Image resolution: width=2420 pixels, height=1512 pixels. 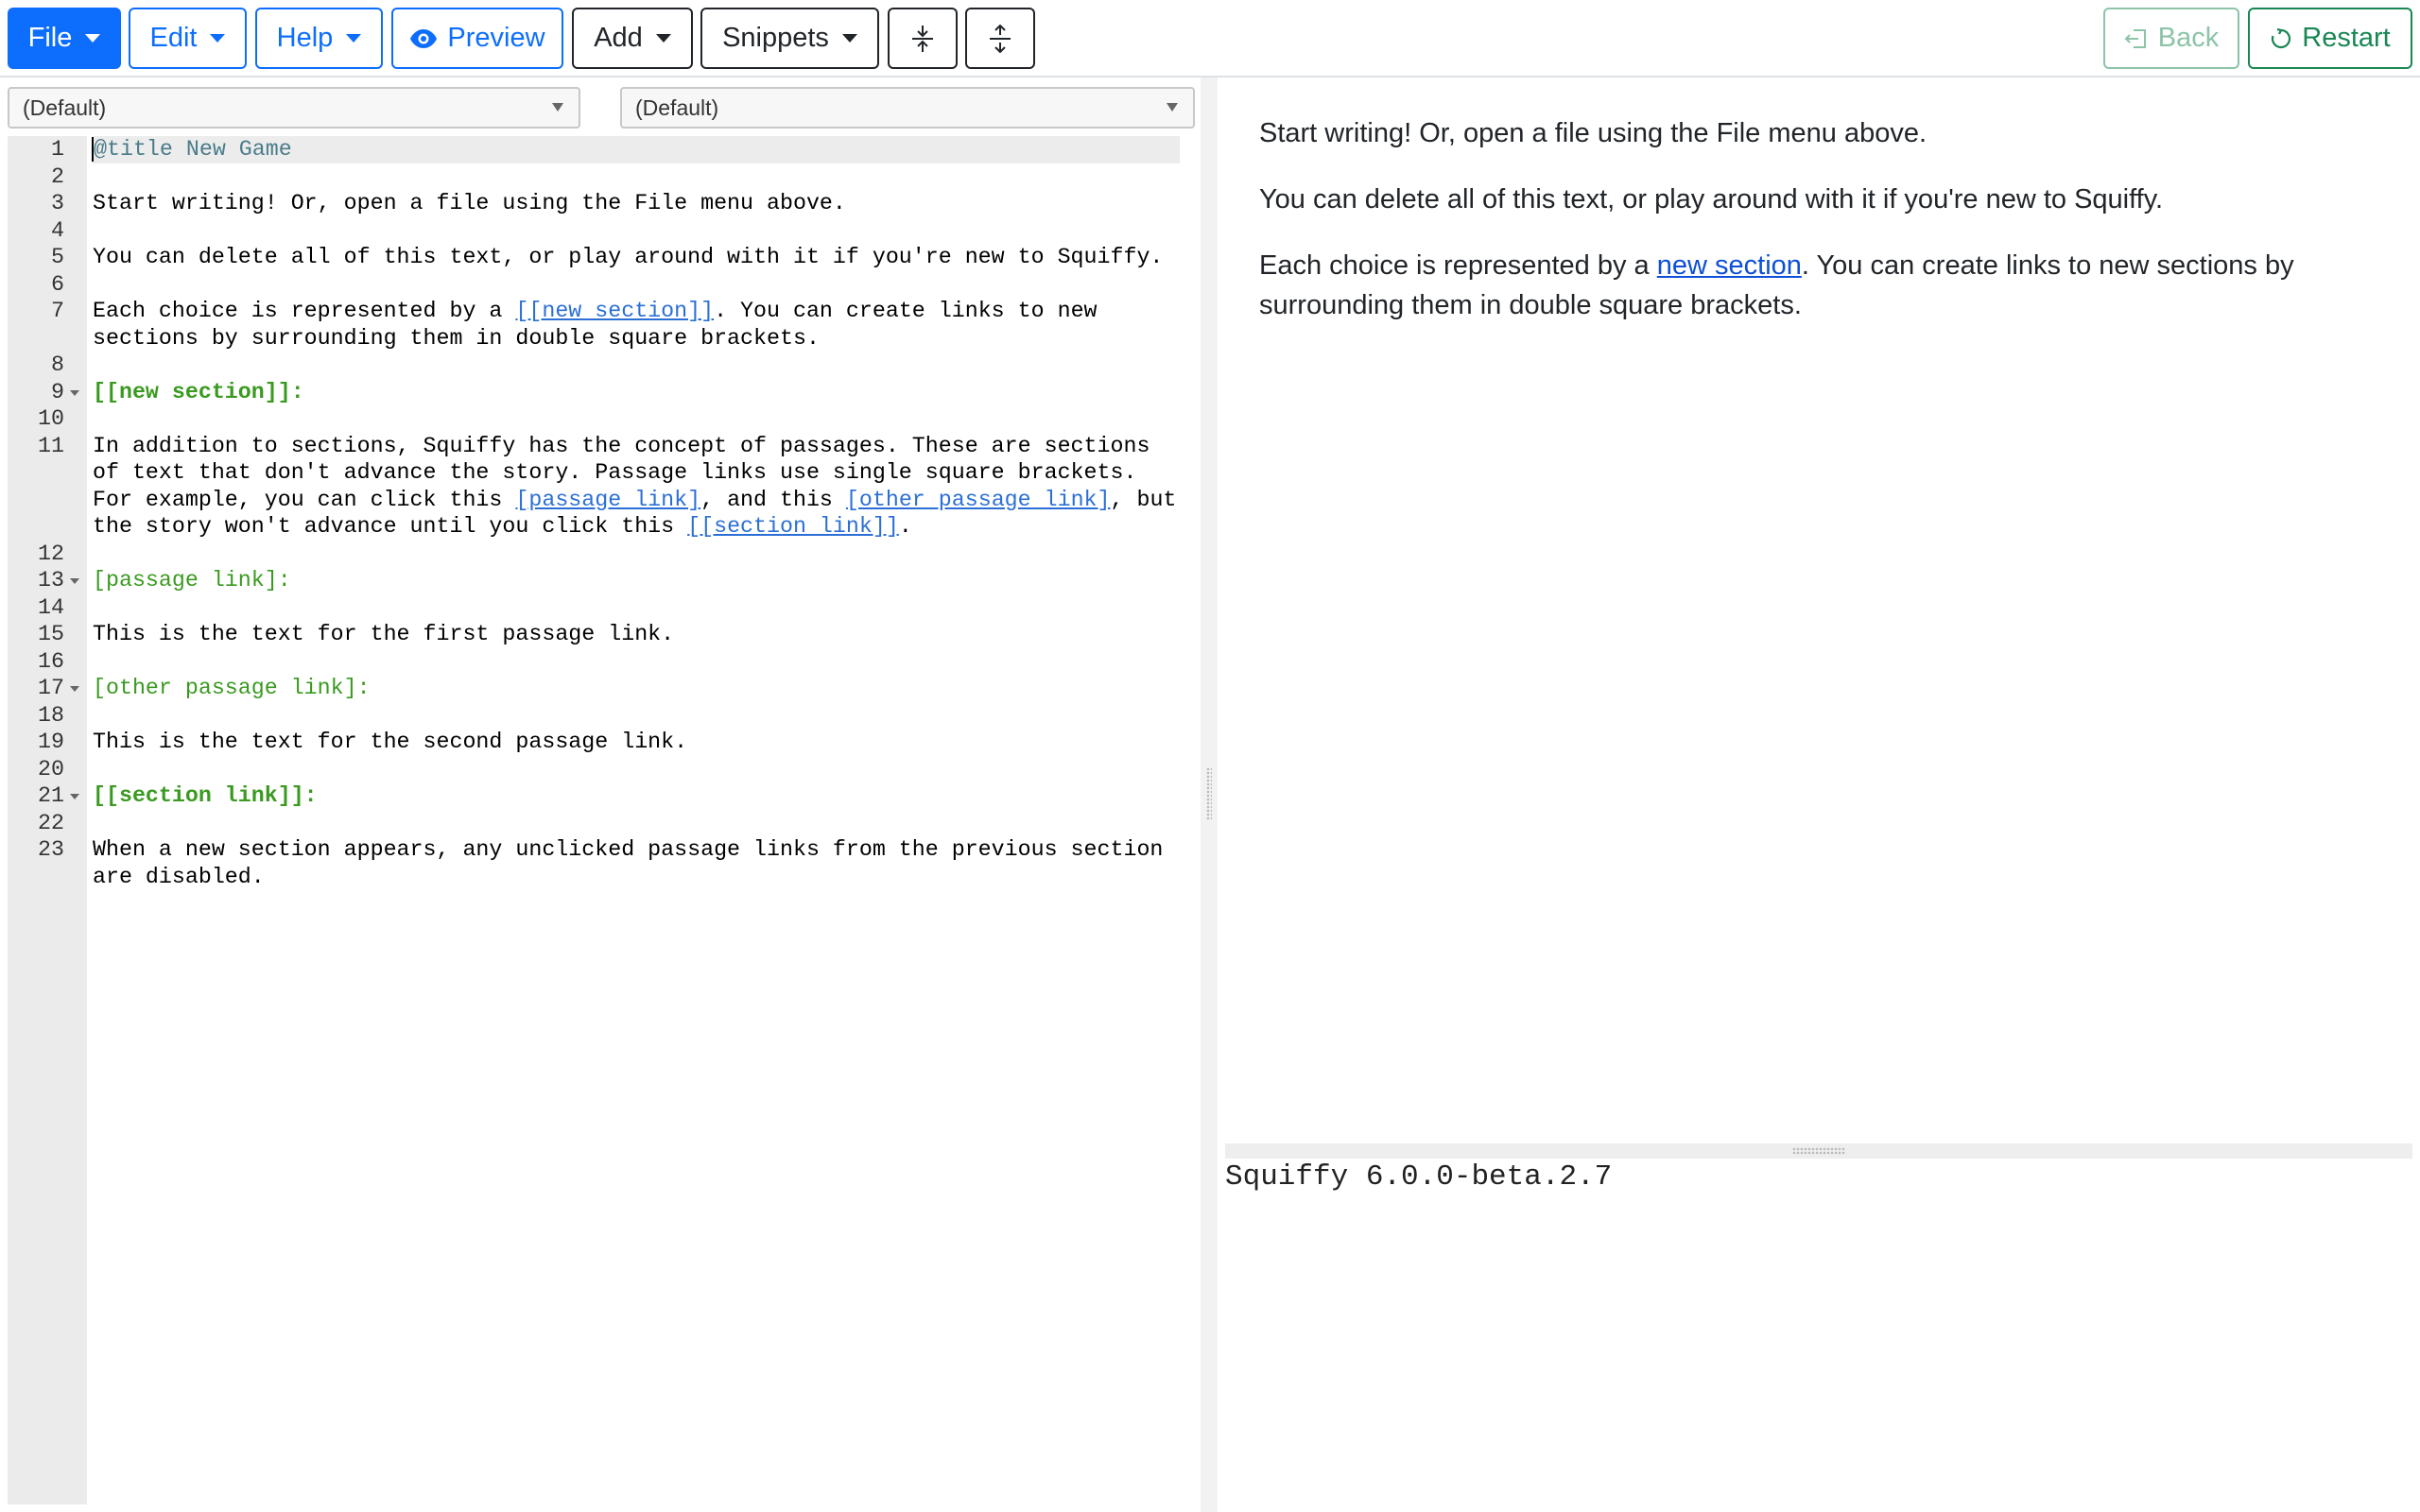 I want to click on edit-menu-button: Edit, so click(x=188, y=38).